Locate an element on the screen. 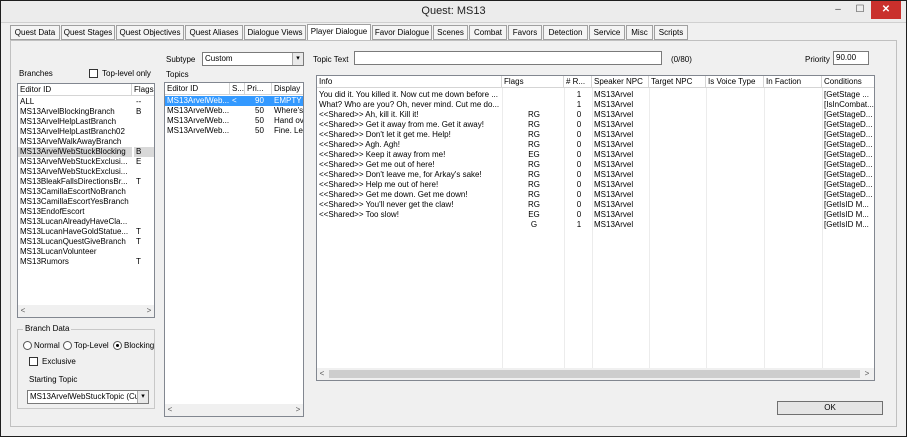 The height and width of the screenshot is (437, 907). info-col-flags: Flags is located at coordinates (533, 82).